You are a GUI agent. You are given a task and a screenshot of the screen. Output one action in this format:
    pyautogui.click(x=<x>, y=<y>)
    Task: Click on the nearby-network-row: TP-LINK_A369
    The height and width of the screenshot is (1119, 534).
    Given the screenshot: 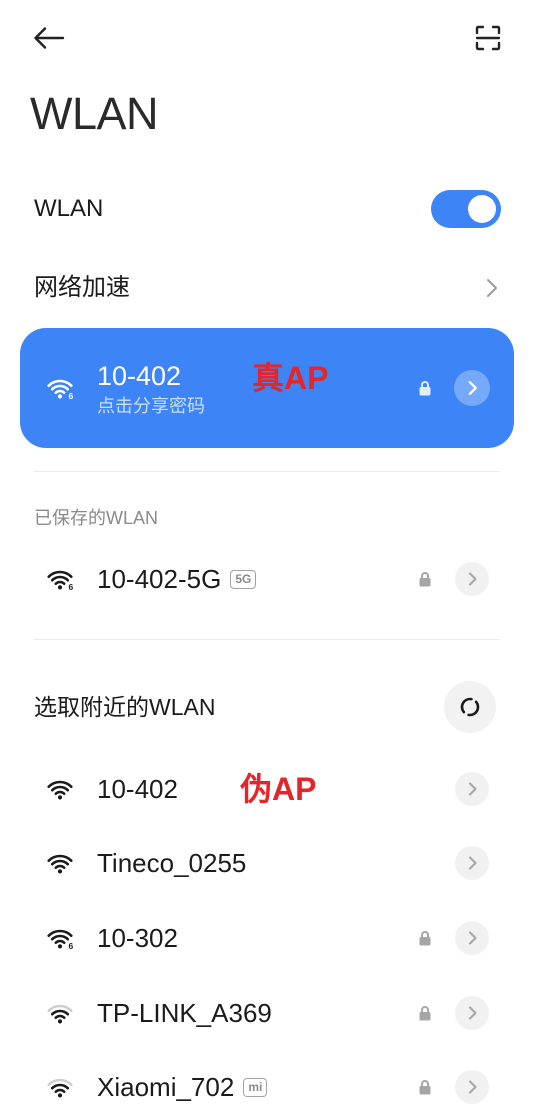 What is the action you would take?
    pyautogui.click(x=267, y=1013)
    